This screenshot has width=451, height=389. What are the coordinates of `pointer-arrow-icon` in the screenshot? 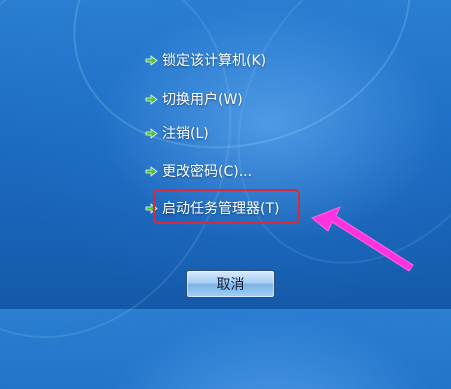 It's located at (362, 239).